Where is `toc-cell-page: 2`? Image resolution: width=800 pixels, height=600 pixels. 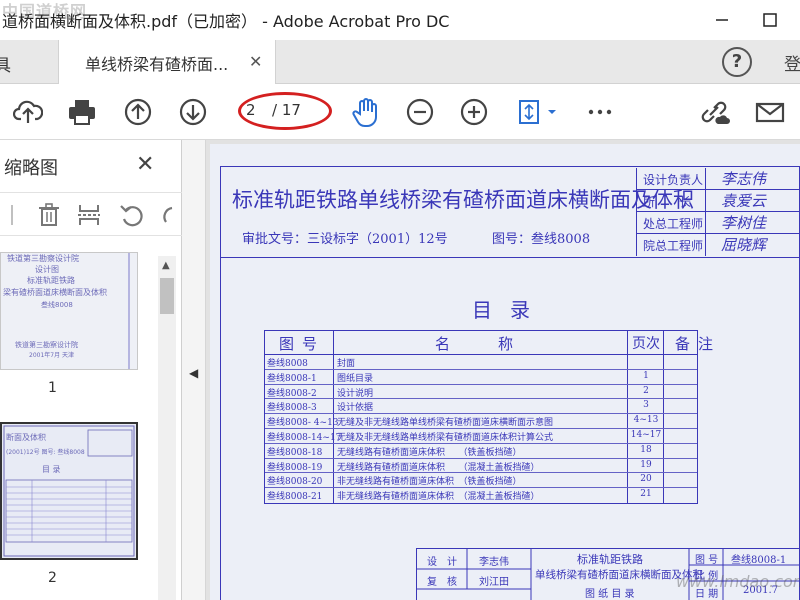
toc-cell-page: 2 is located at coordinates (646, 390).